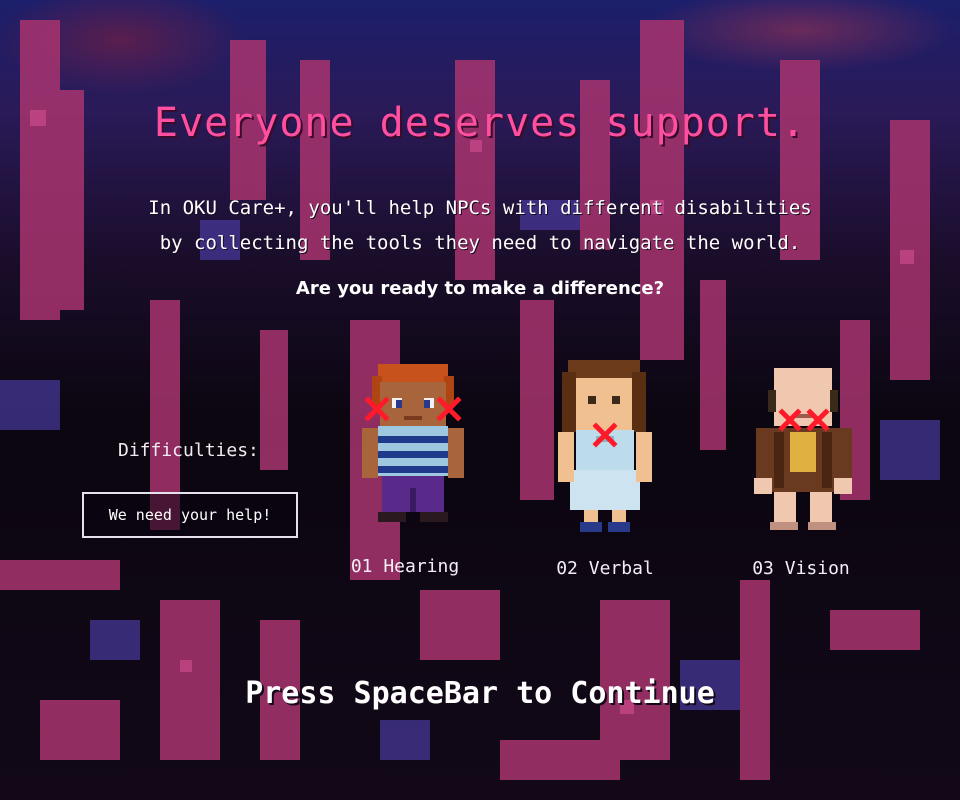 Image resolution: width=960 pixels, height=800 pixels. I want to click on difficulties-label: Difficulties:, so click(188, 450).